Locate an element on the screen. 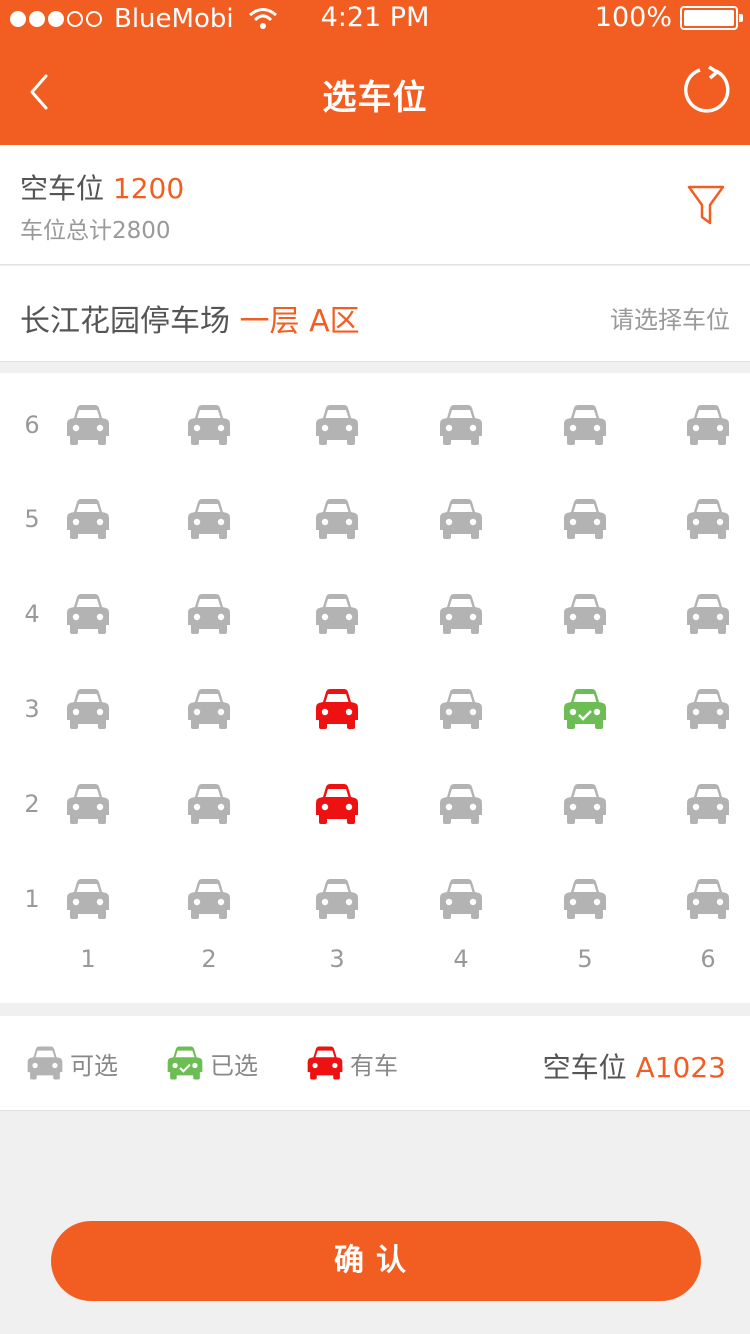 The height and width of the screenshot is (1334, 750). column-label: 2 is located at coordinates (209, 959).